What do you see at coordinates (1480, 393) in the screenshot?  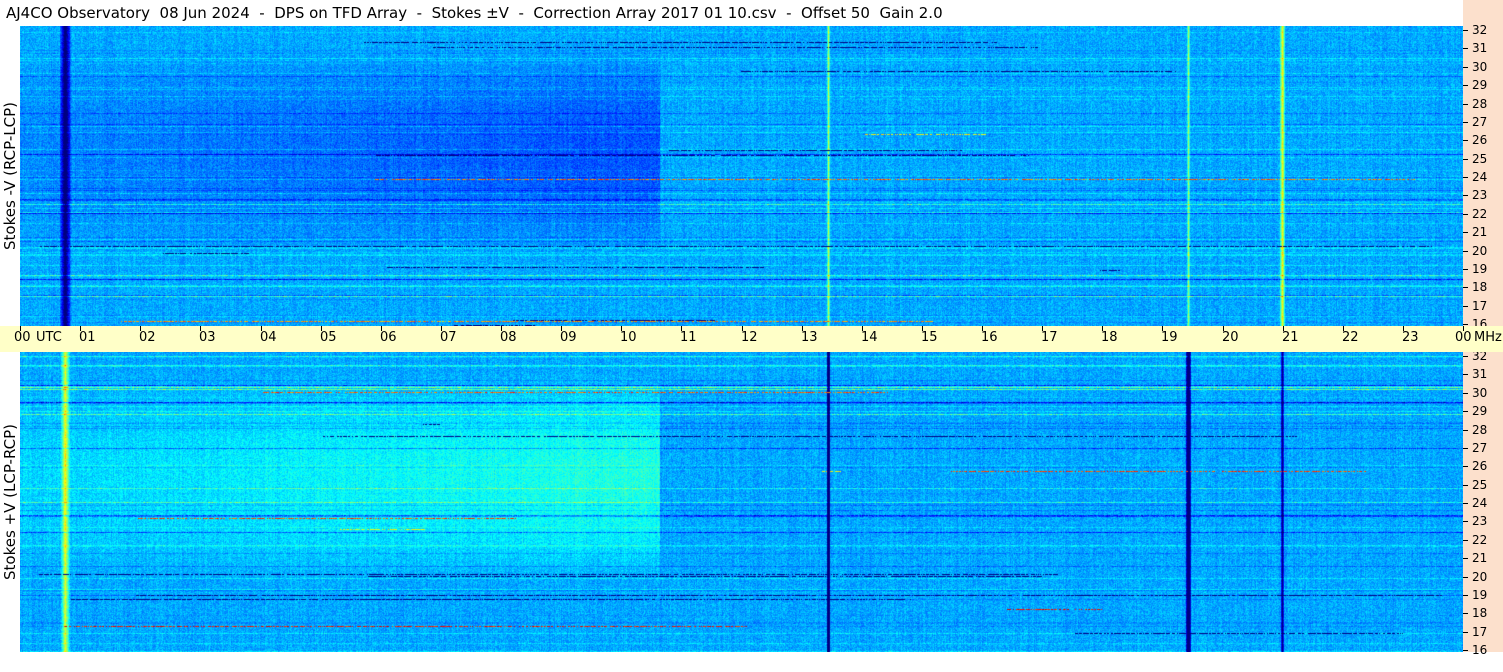 I see `freq-bottom-tick-label: 30` at bounding box center [1480, 393].